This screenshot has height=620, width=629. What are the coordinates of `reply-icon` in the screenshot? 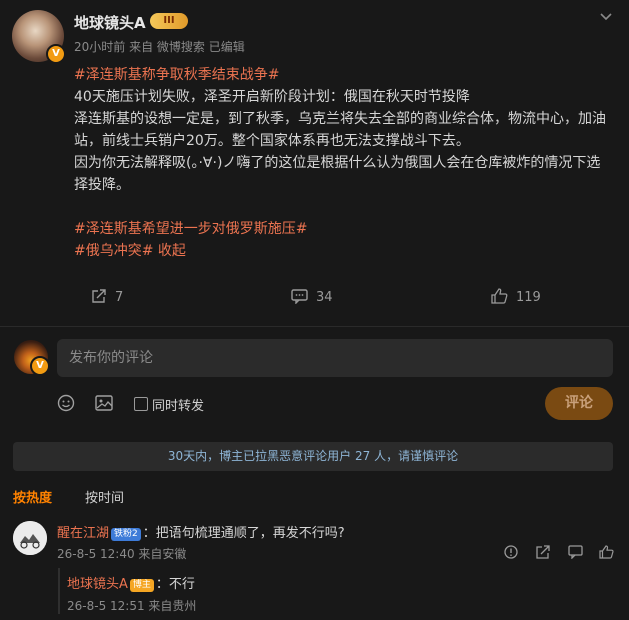 It's located at (575, 554).